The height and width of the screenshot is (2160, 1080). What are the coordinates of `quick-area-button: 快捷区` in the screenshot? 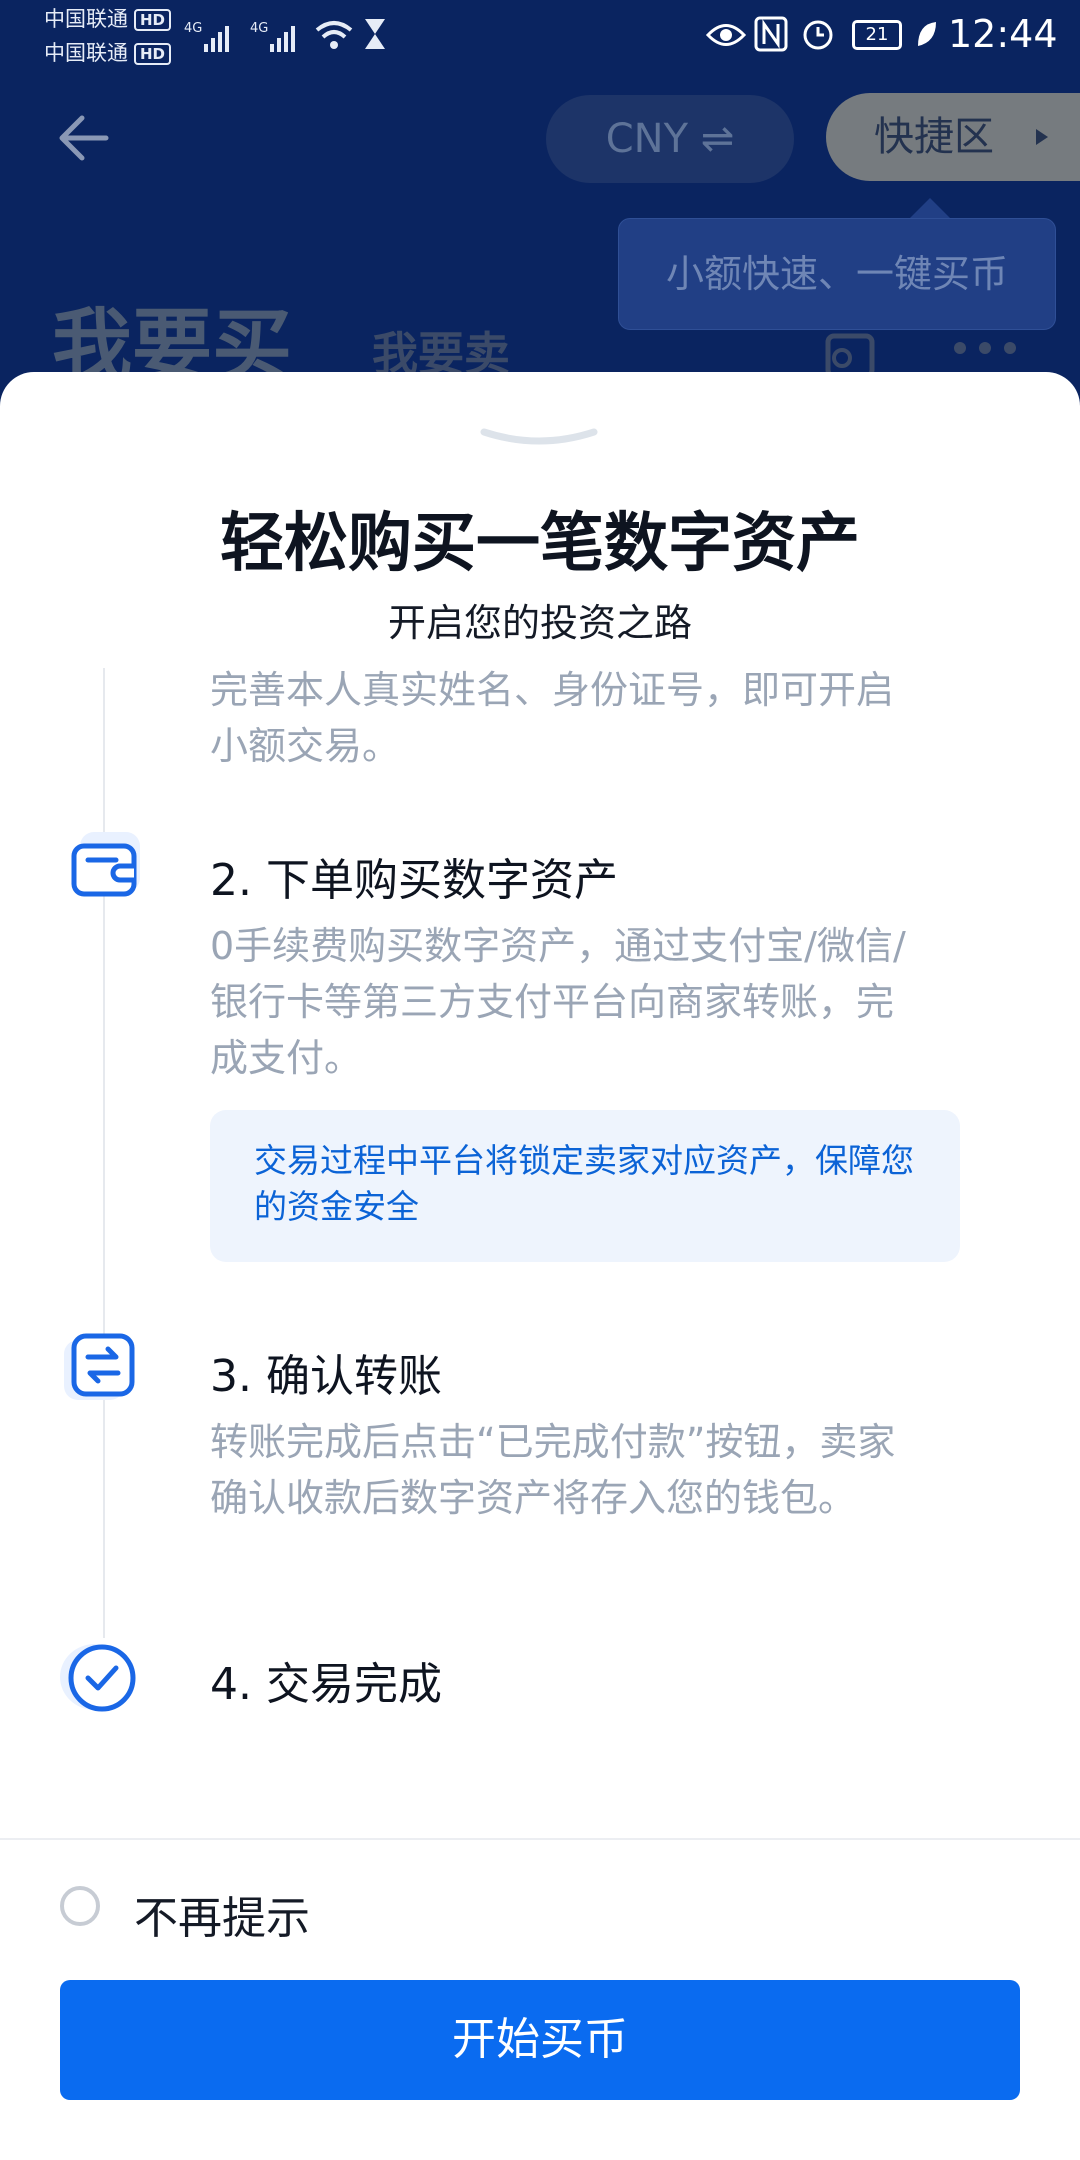 It's located at (953, 137).